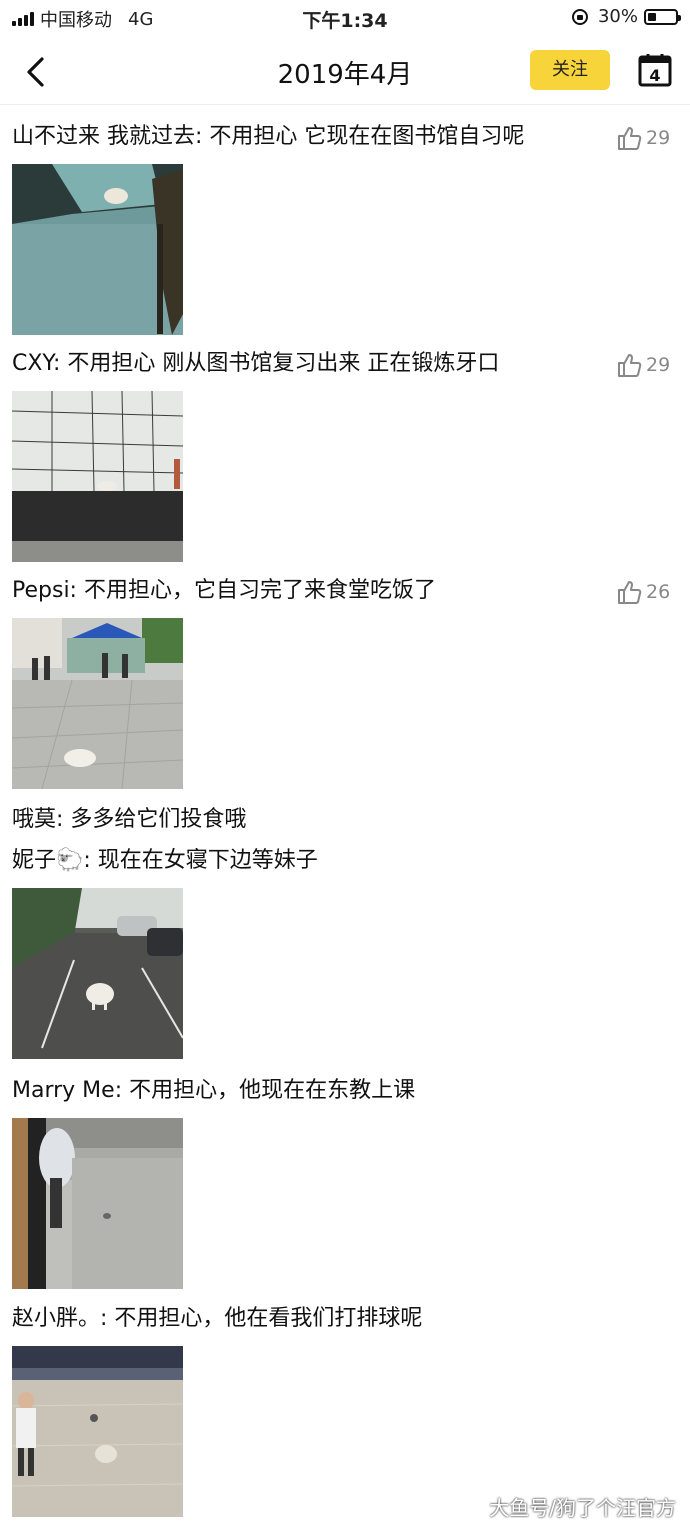  I want to click on calendar-button: 4, so click(655, 70).